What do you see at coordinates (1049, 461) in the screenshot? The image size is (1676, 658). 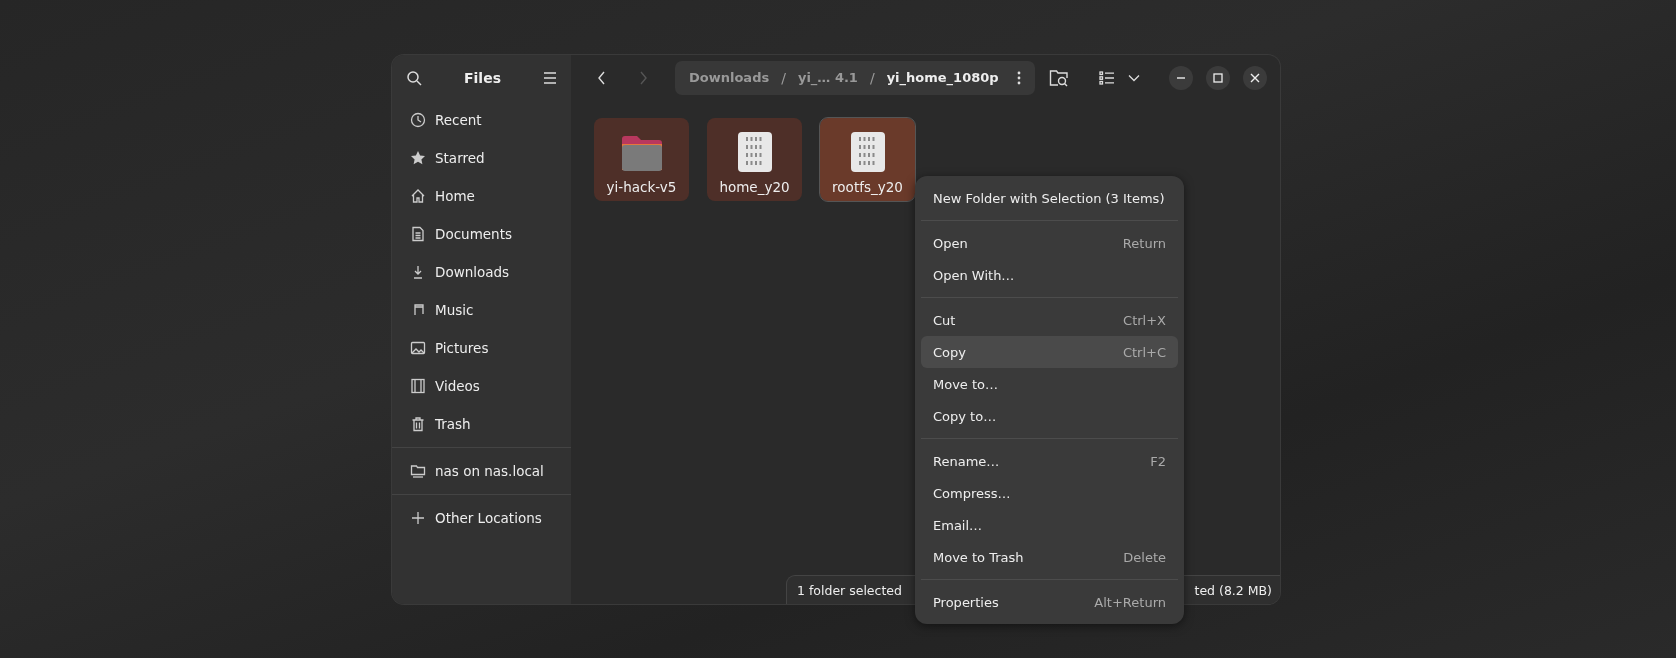 I see `menu-item: Rename… F2` at bounding box center [1049, 461].